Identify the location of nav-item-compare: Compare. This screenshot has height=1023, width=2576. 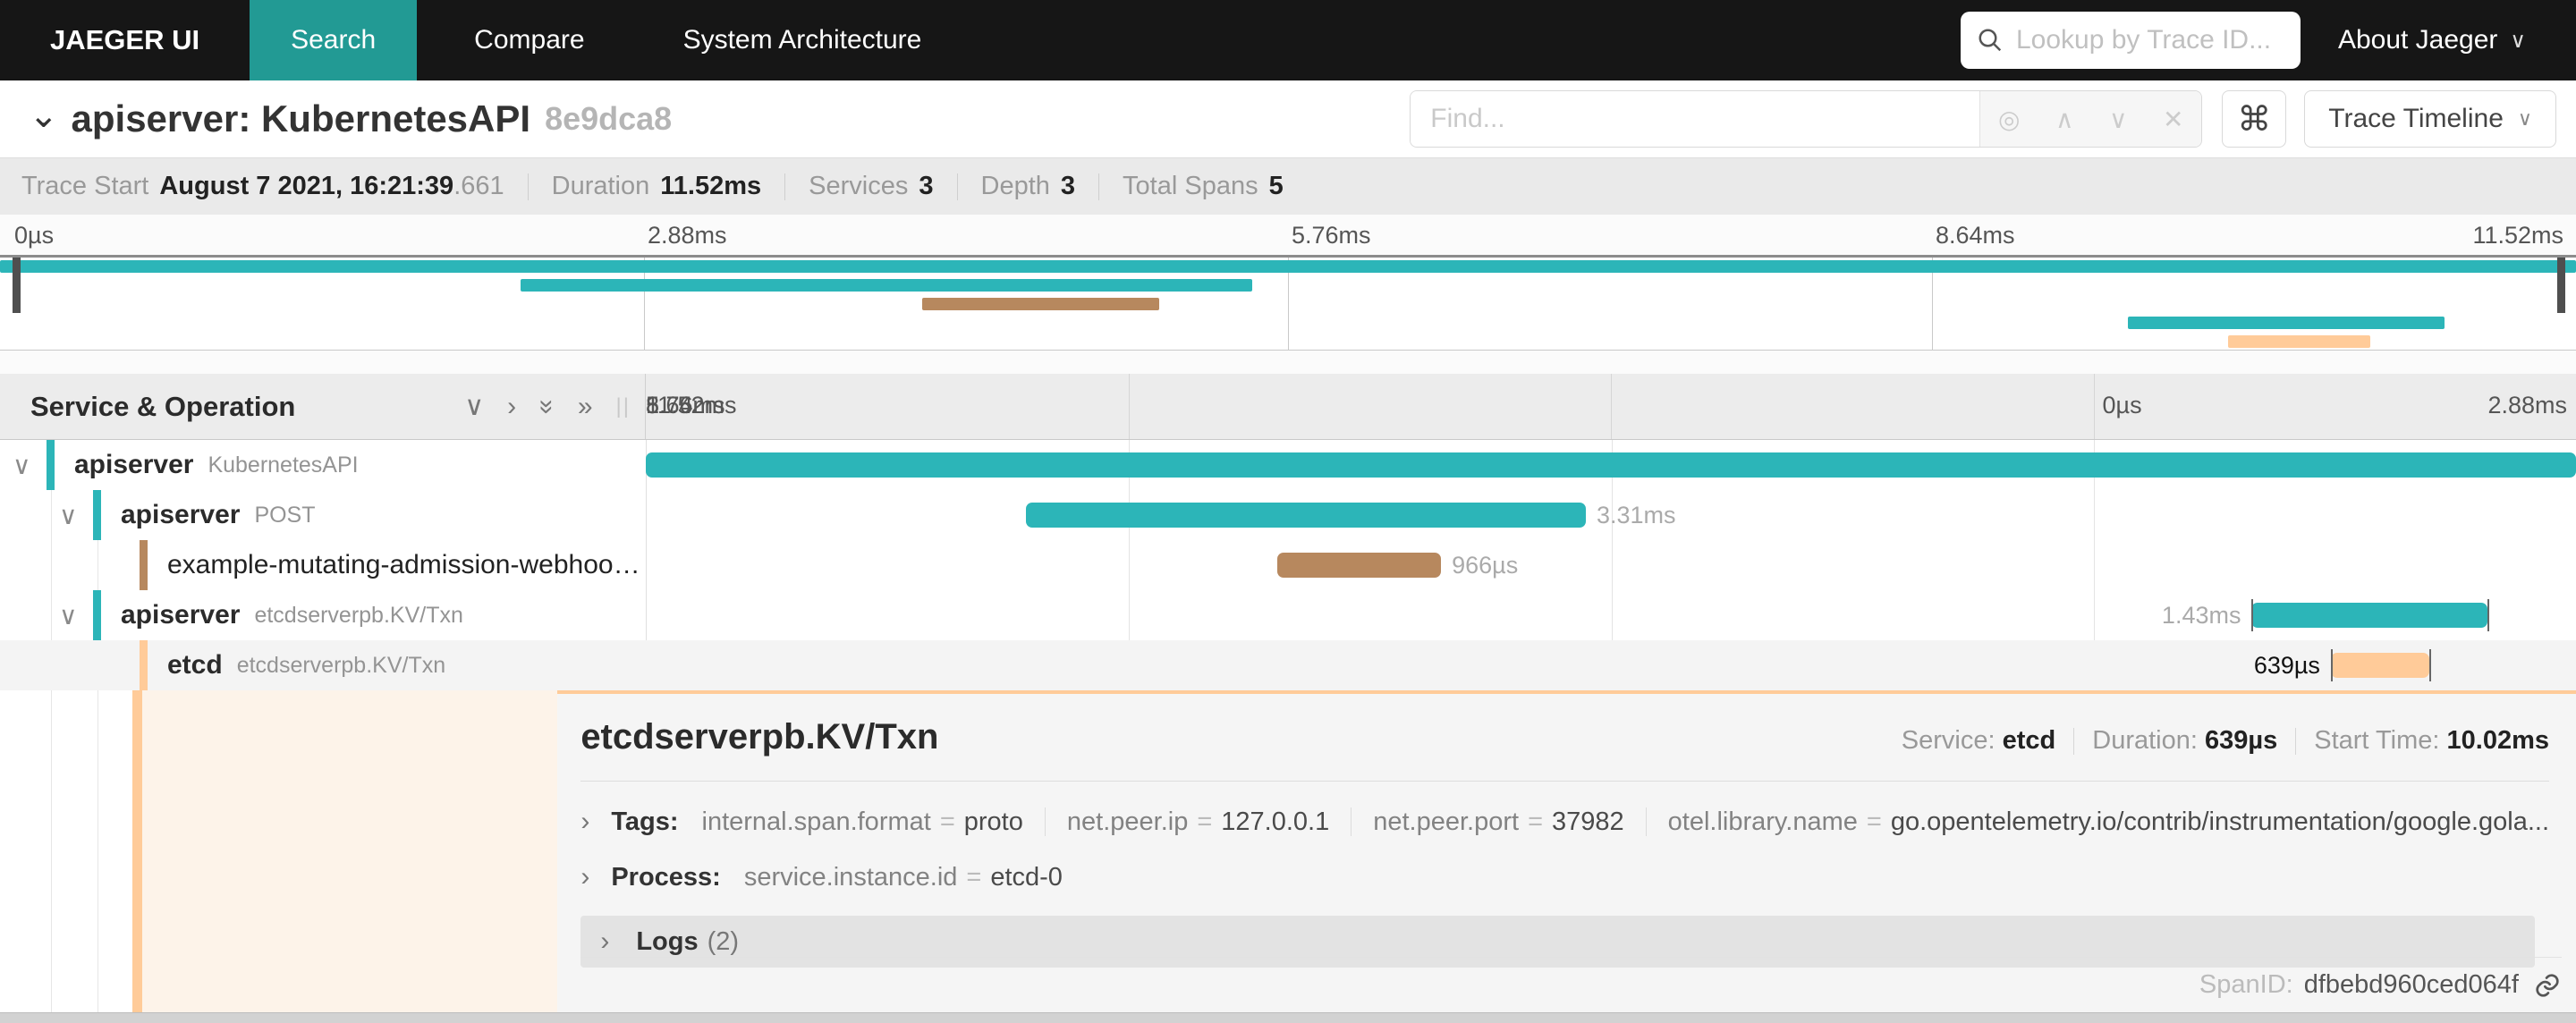
(529, 40).